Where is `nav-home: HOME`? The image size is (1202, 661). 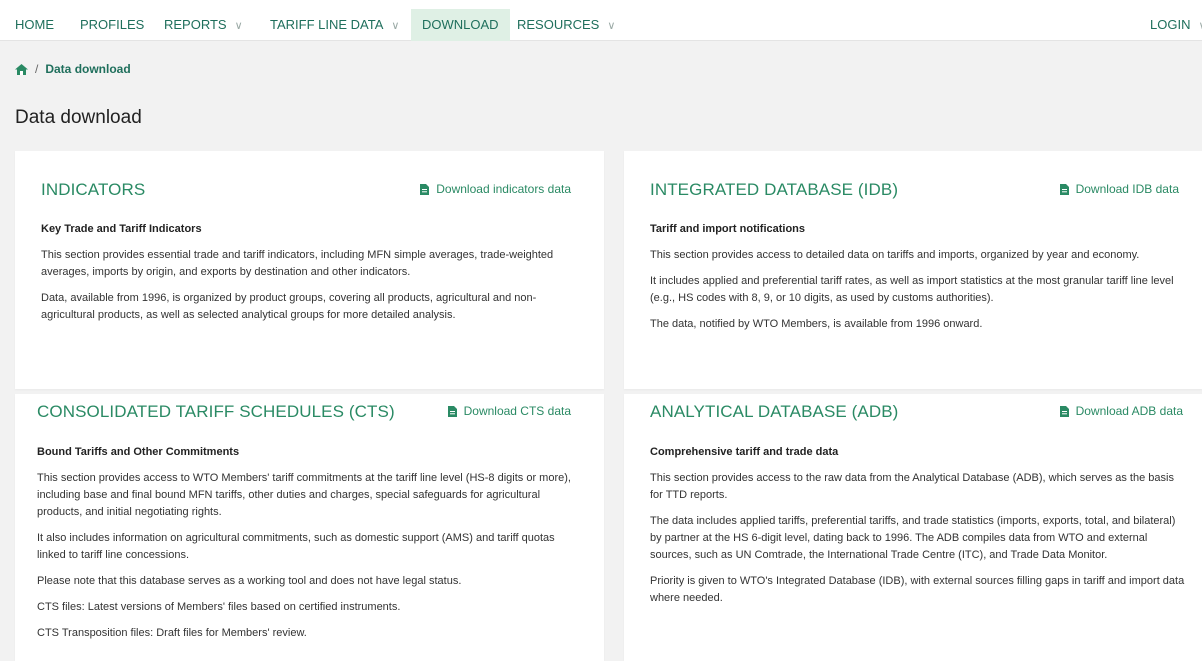 nav-home: HOME is located at coordinates (34, 25).